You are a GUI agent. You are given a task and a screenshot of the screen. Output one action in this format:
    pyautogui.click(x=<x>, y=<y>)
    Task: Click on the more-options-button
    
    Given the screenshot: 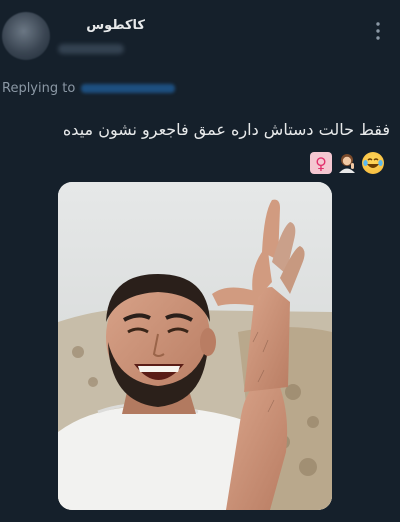 What is the action you would take?
    pyautogui.click(x=378, y=31)
    